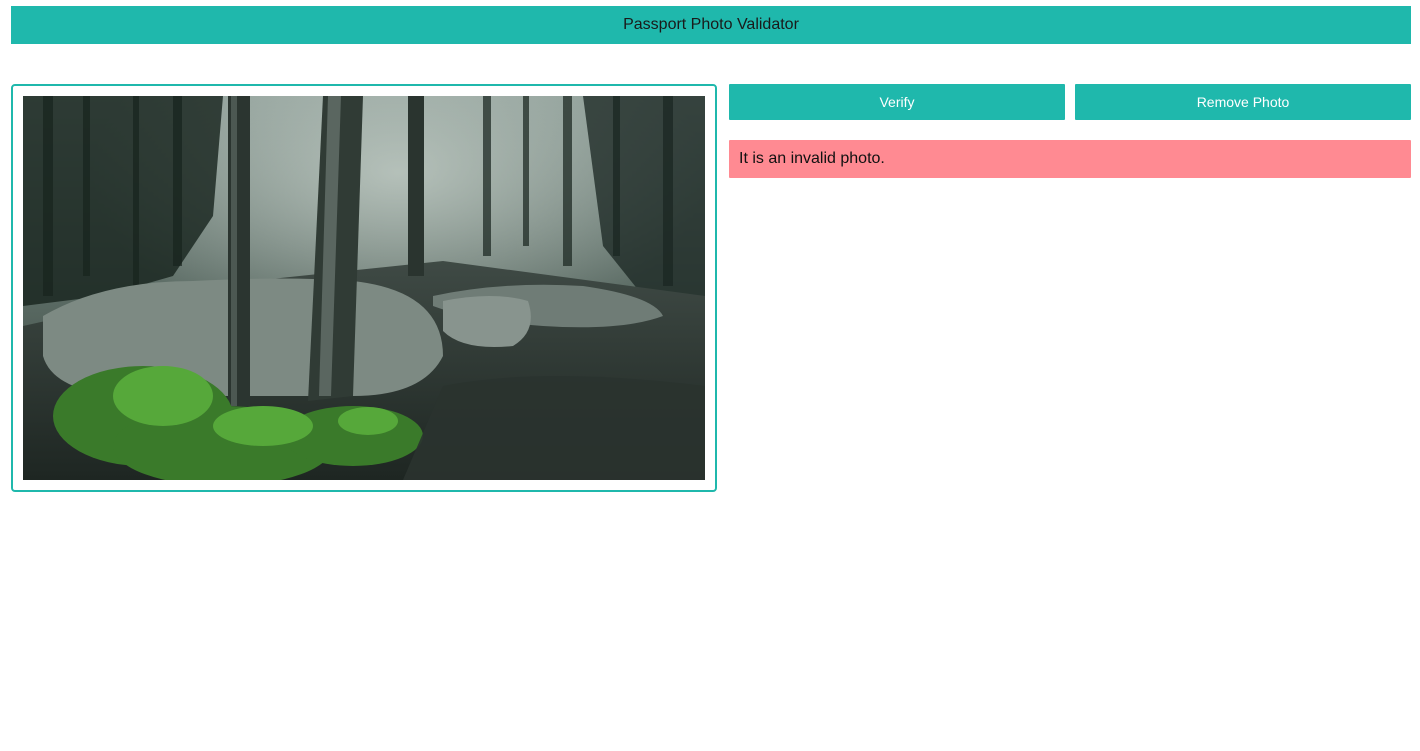  Describe the element at coordinates (812, 158) in the screenshot. I see `validation-message: It is an invalid photo.` at that location.